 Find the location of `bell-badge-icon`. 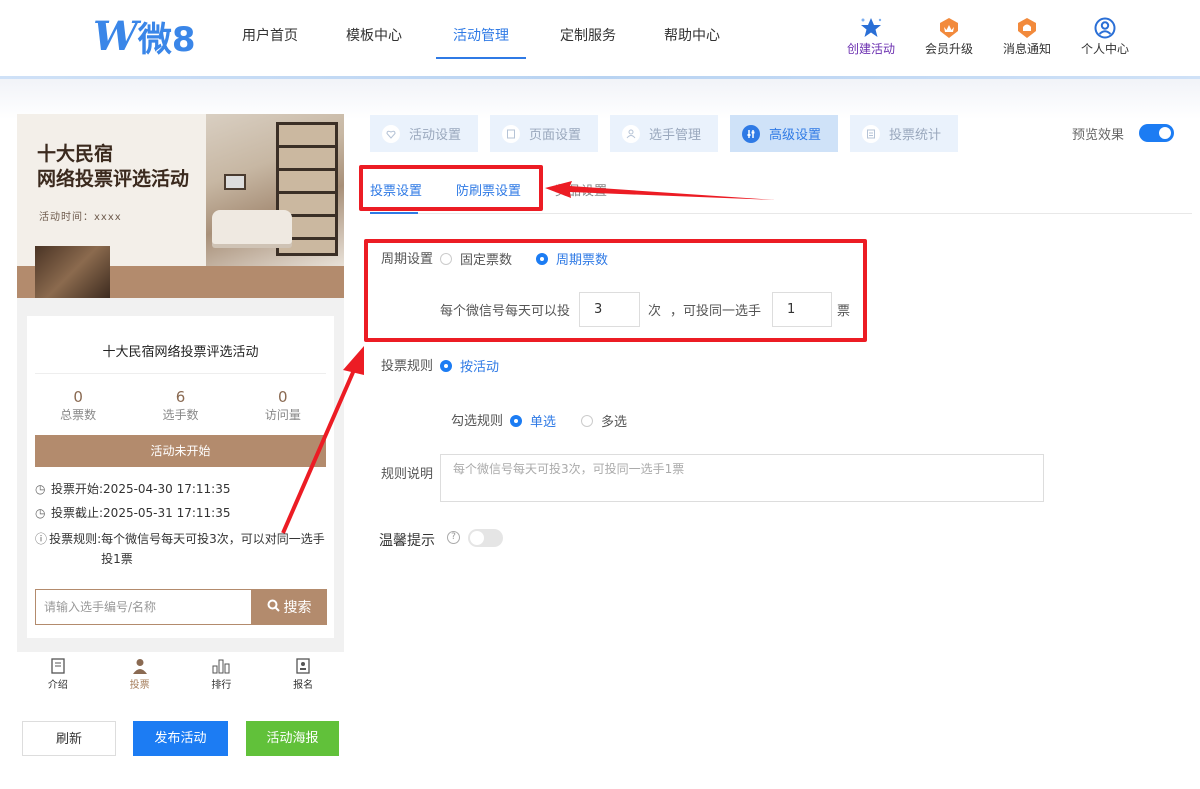

bell-badge-icon is located at coordinates (1027, 28).